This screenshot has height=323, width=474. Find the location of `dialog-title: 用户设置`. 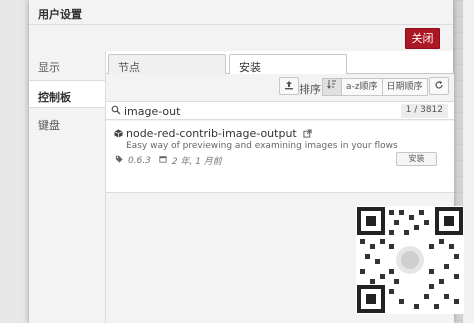

dialog-title: 用户设置 is located at coordinates (241, 12).